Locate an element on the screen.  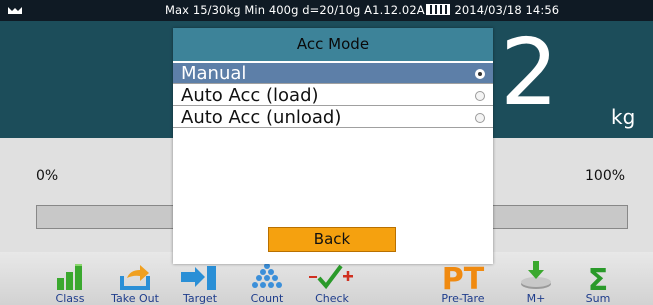
check-label: Check is located at coordinates (332, 298).